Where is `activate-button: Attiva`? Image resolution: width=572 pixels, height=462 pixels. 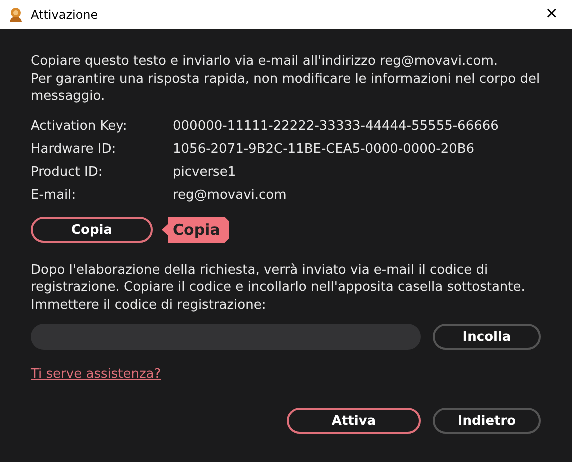
activate-button: Attiva is located at coordinates (354, 421).